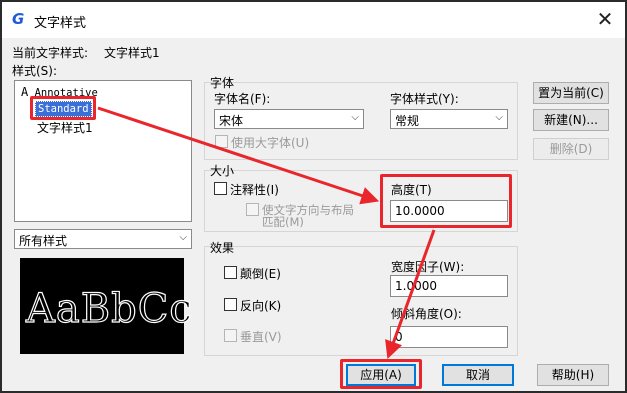 The height and width of the screenshot is (393, 627). What do you see at coordinates (426, 314) in the screenshot?
I see `oblique-angle-label: 倾斜角度(O):` at bounding box center [426, 314].